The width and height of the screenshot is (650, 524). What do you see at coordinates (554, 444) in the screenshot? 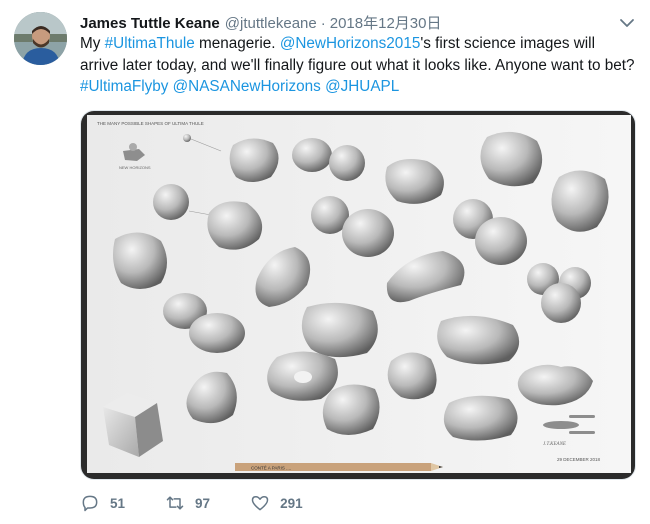
I see `signature: J.T.KEANE` at bounding box center [554, 444].